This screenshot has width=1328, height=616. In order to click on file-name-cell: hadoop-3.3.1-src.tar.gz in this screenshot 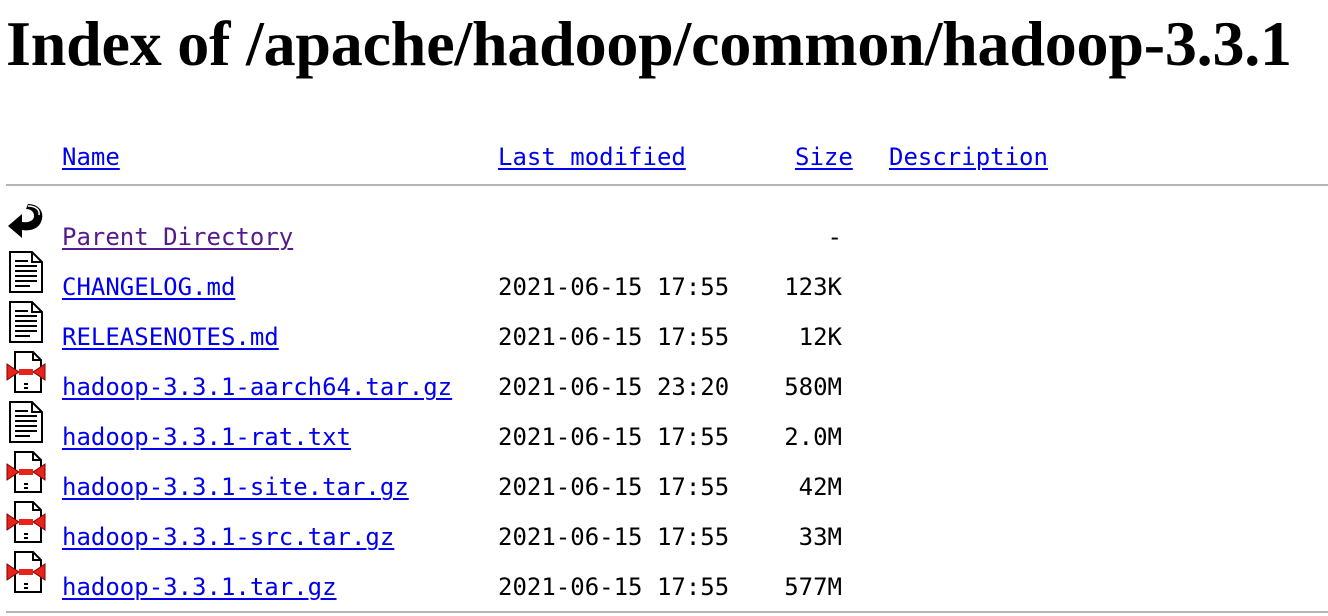, I will do `click(228, 537)`.